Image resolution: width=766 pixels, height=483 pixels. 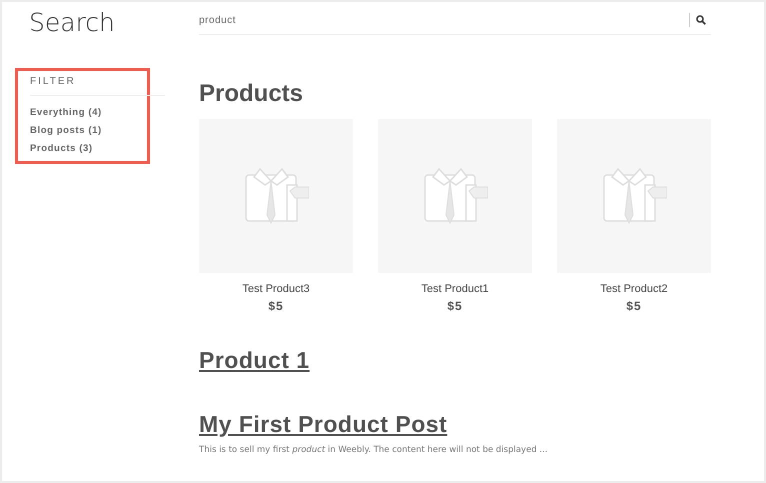 I want to click on filter-link: Products (3), so click(x=61, y=149).